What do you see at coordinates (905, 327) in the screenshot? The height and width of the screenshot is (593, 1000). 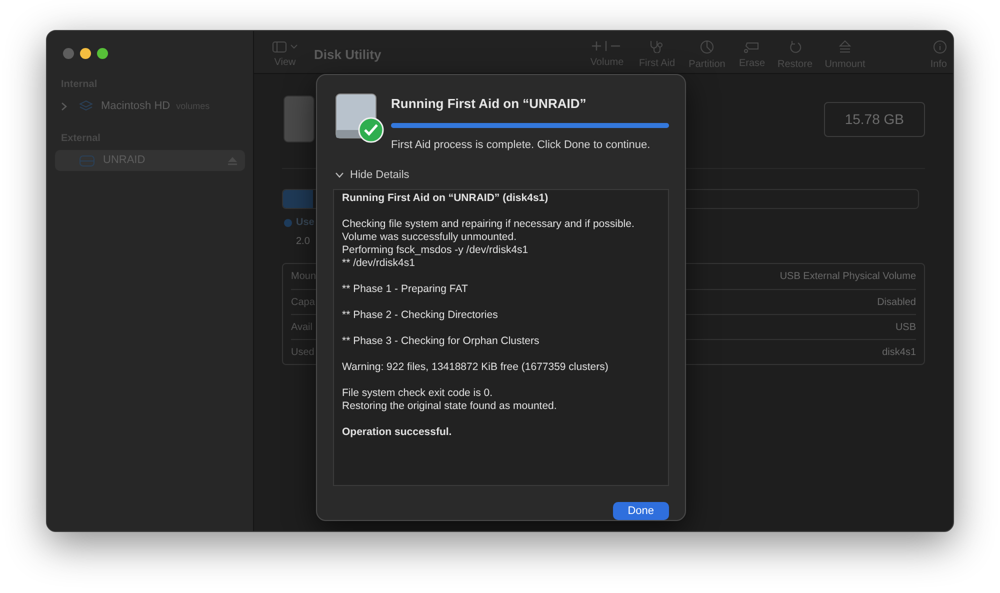 I see `info-value: USB` at bounding box center [905, 327].